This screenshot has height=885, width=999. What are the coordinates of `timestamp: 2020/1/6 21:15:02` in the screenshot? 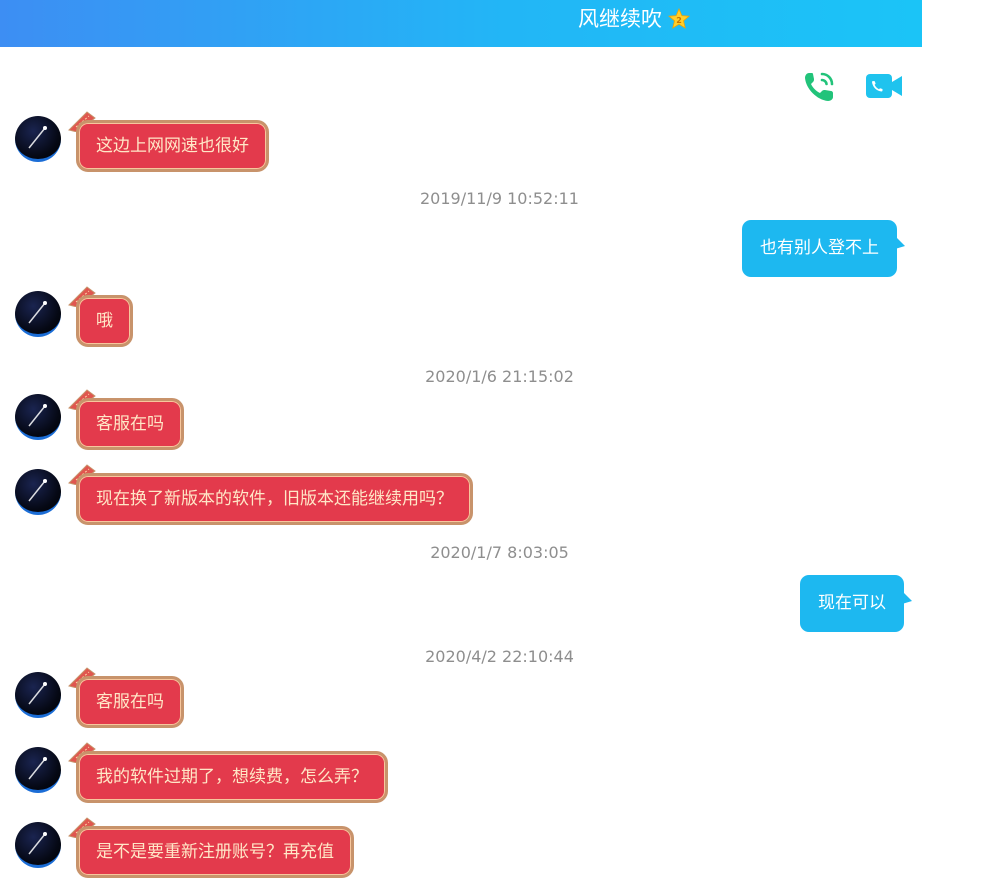 It's located at (499, 376).